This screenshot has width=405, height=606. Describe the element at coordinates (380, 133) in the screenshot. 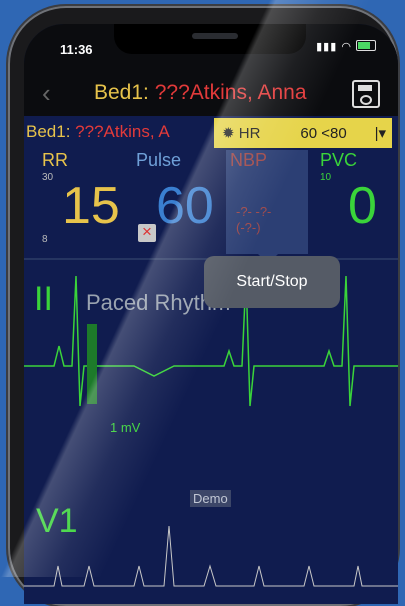

I see `hr-dropdown-icon: |▾` at that location.